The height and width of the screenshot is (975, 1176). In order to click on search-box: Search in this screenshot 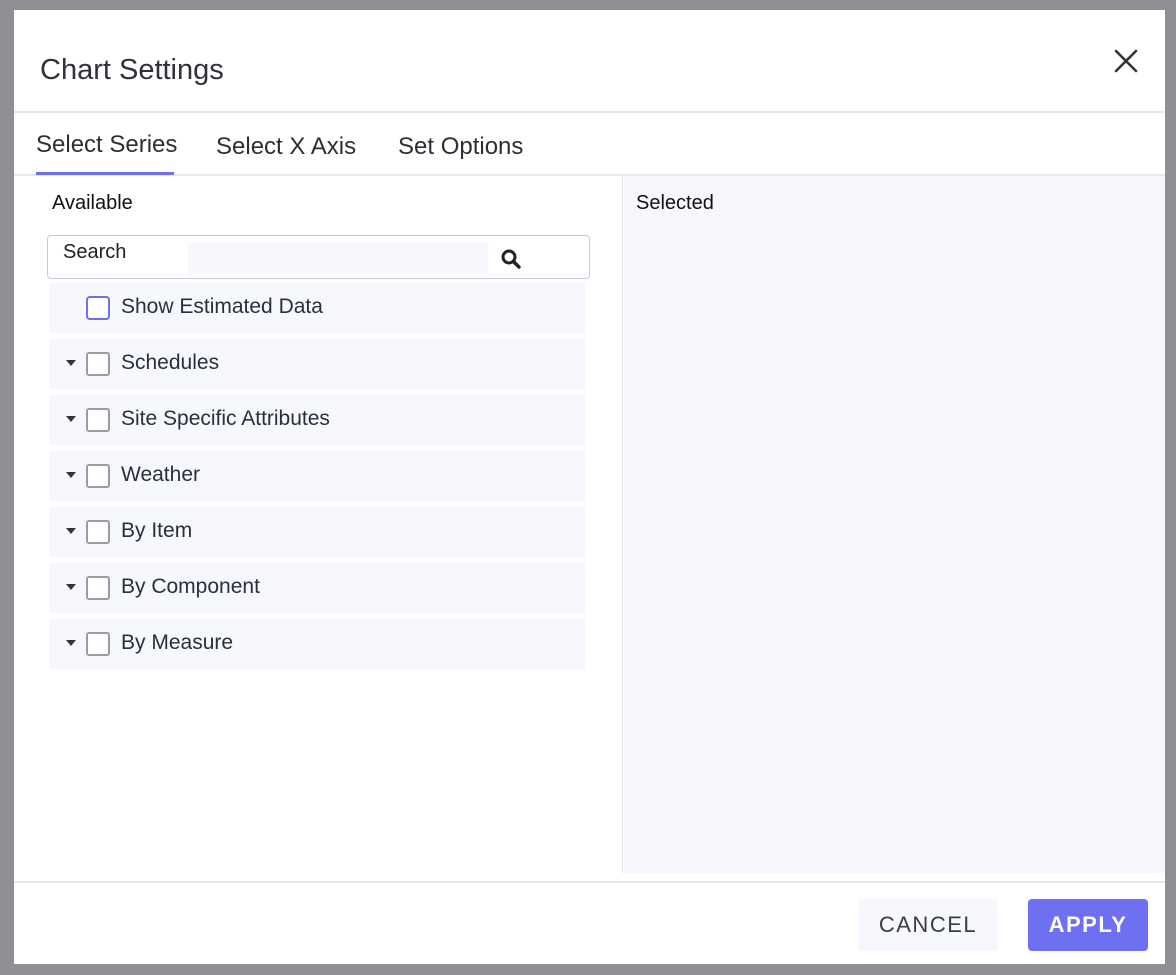, I will do `click(318, 257)`.